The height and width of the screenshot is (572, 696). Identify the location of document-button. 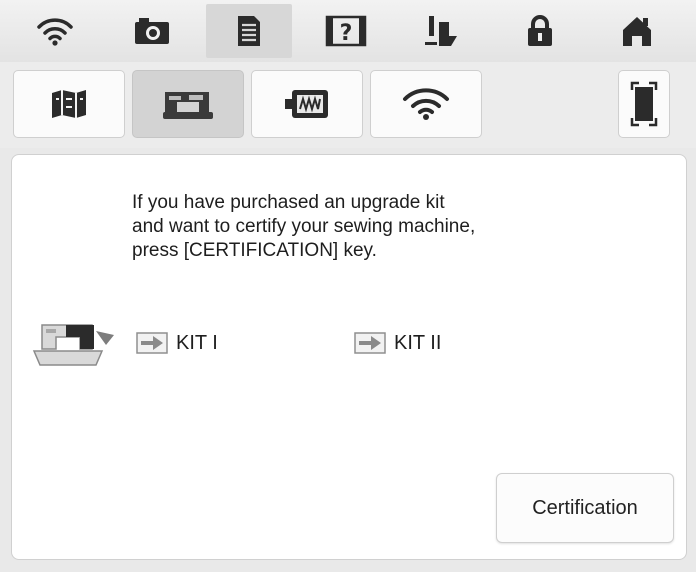
(249, 31).